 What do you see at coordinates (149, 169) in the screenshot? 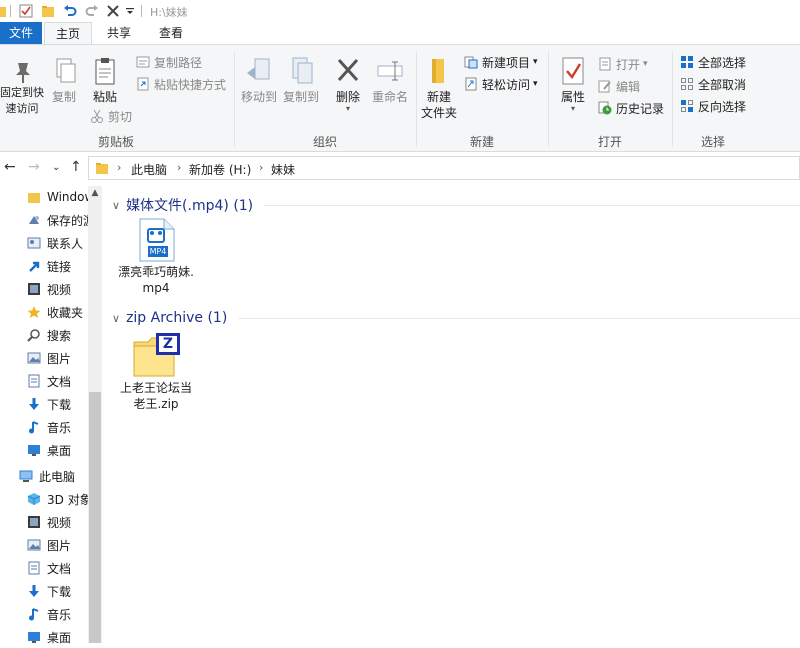
I see `breadcrumb-this-pc: 此电脑` at bounding box center [149, 169].